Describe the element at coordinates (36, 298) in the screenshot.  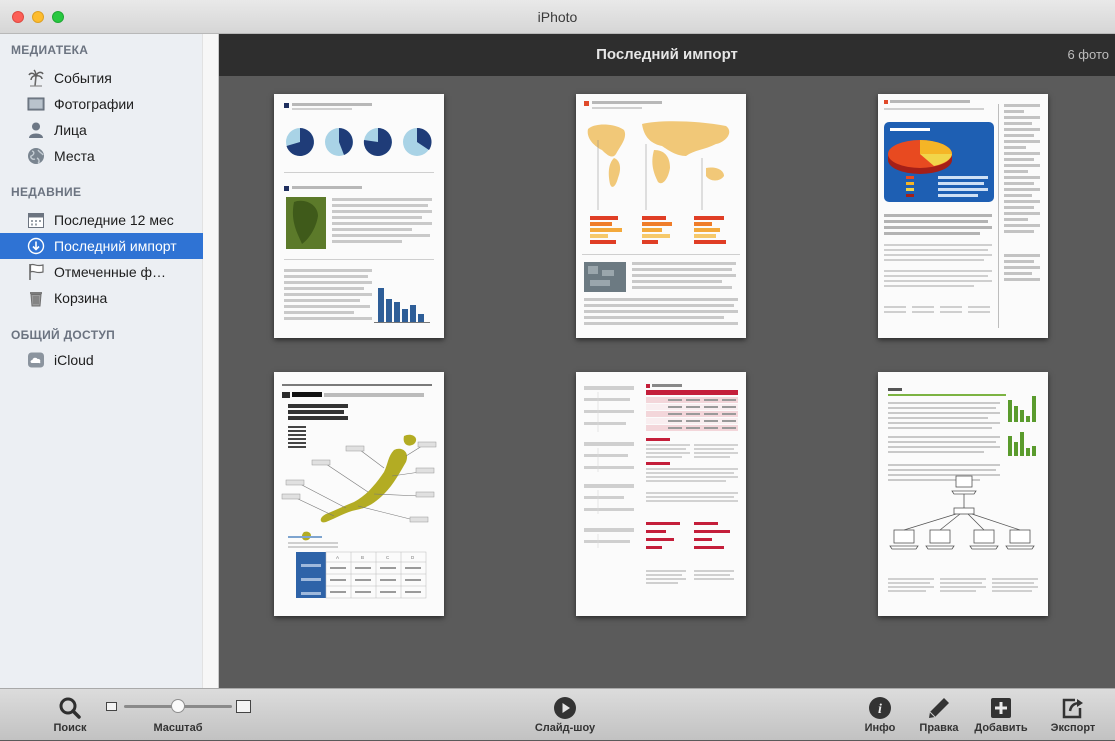
I see `trash-icon` at that location.